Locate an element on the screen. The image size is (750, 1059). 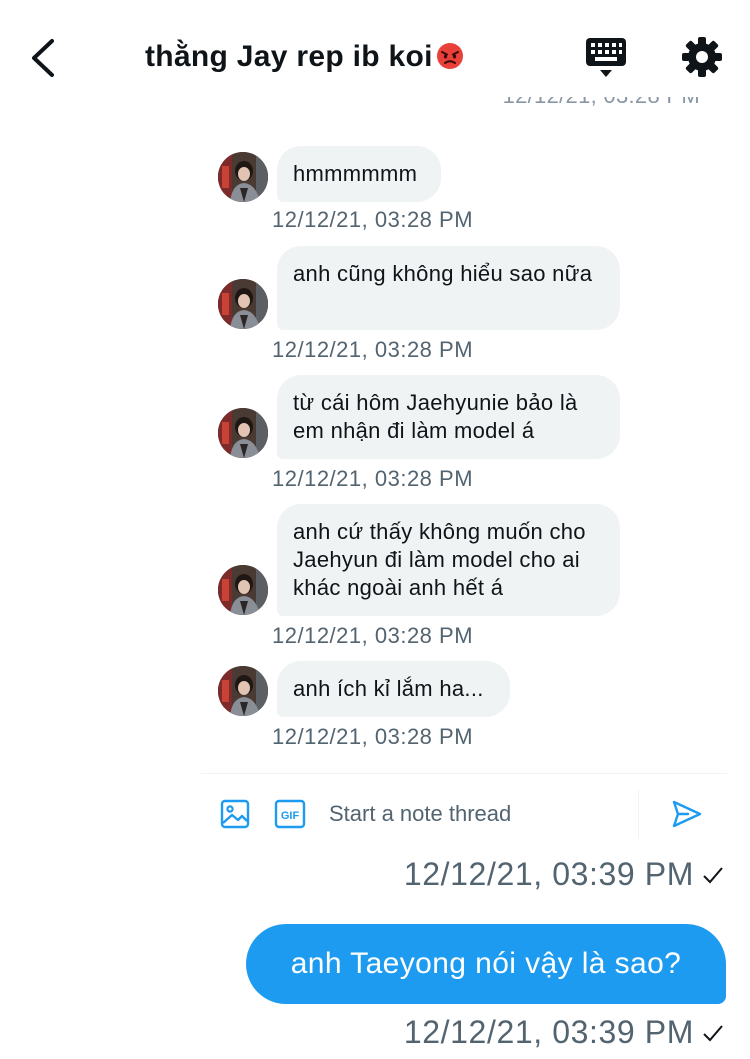
image-icon is located at coordinates (235, 814).